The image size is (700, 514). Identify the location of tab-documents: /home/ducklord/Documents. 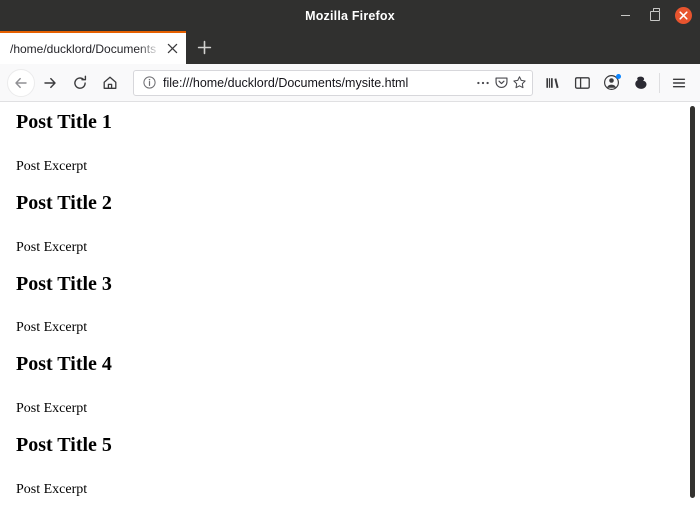
(93, 47).